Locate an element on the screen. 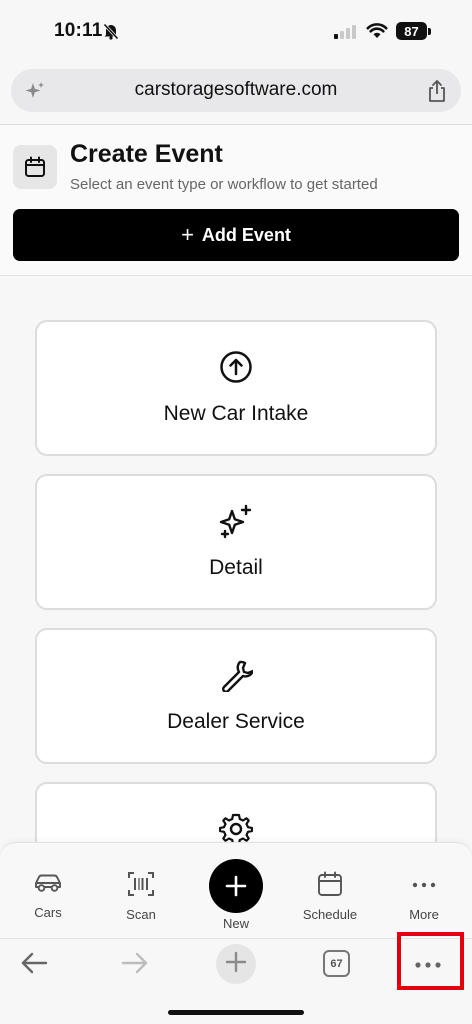 The height and width of the screenshot is (1024, 472). add-event-label: Add Event is located at coordinates (246, 234).